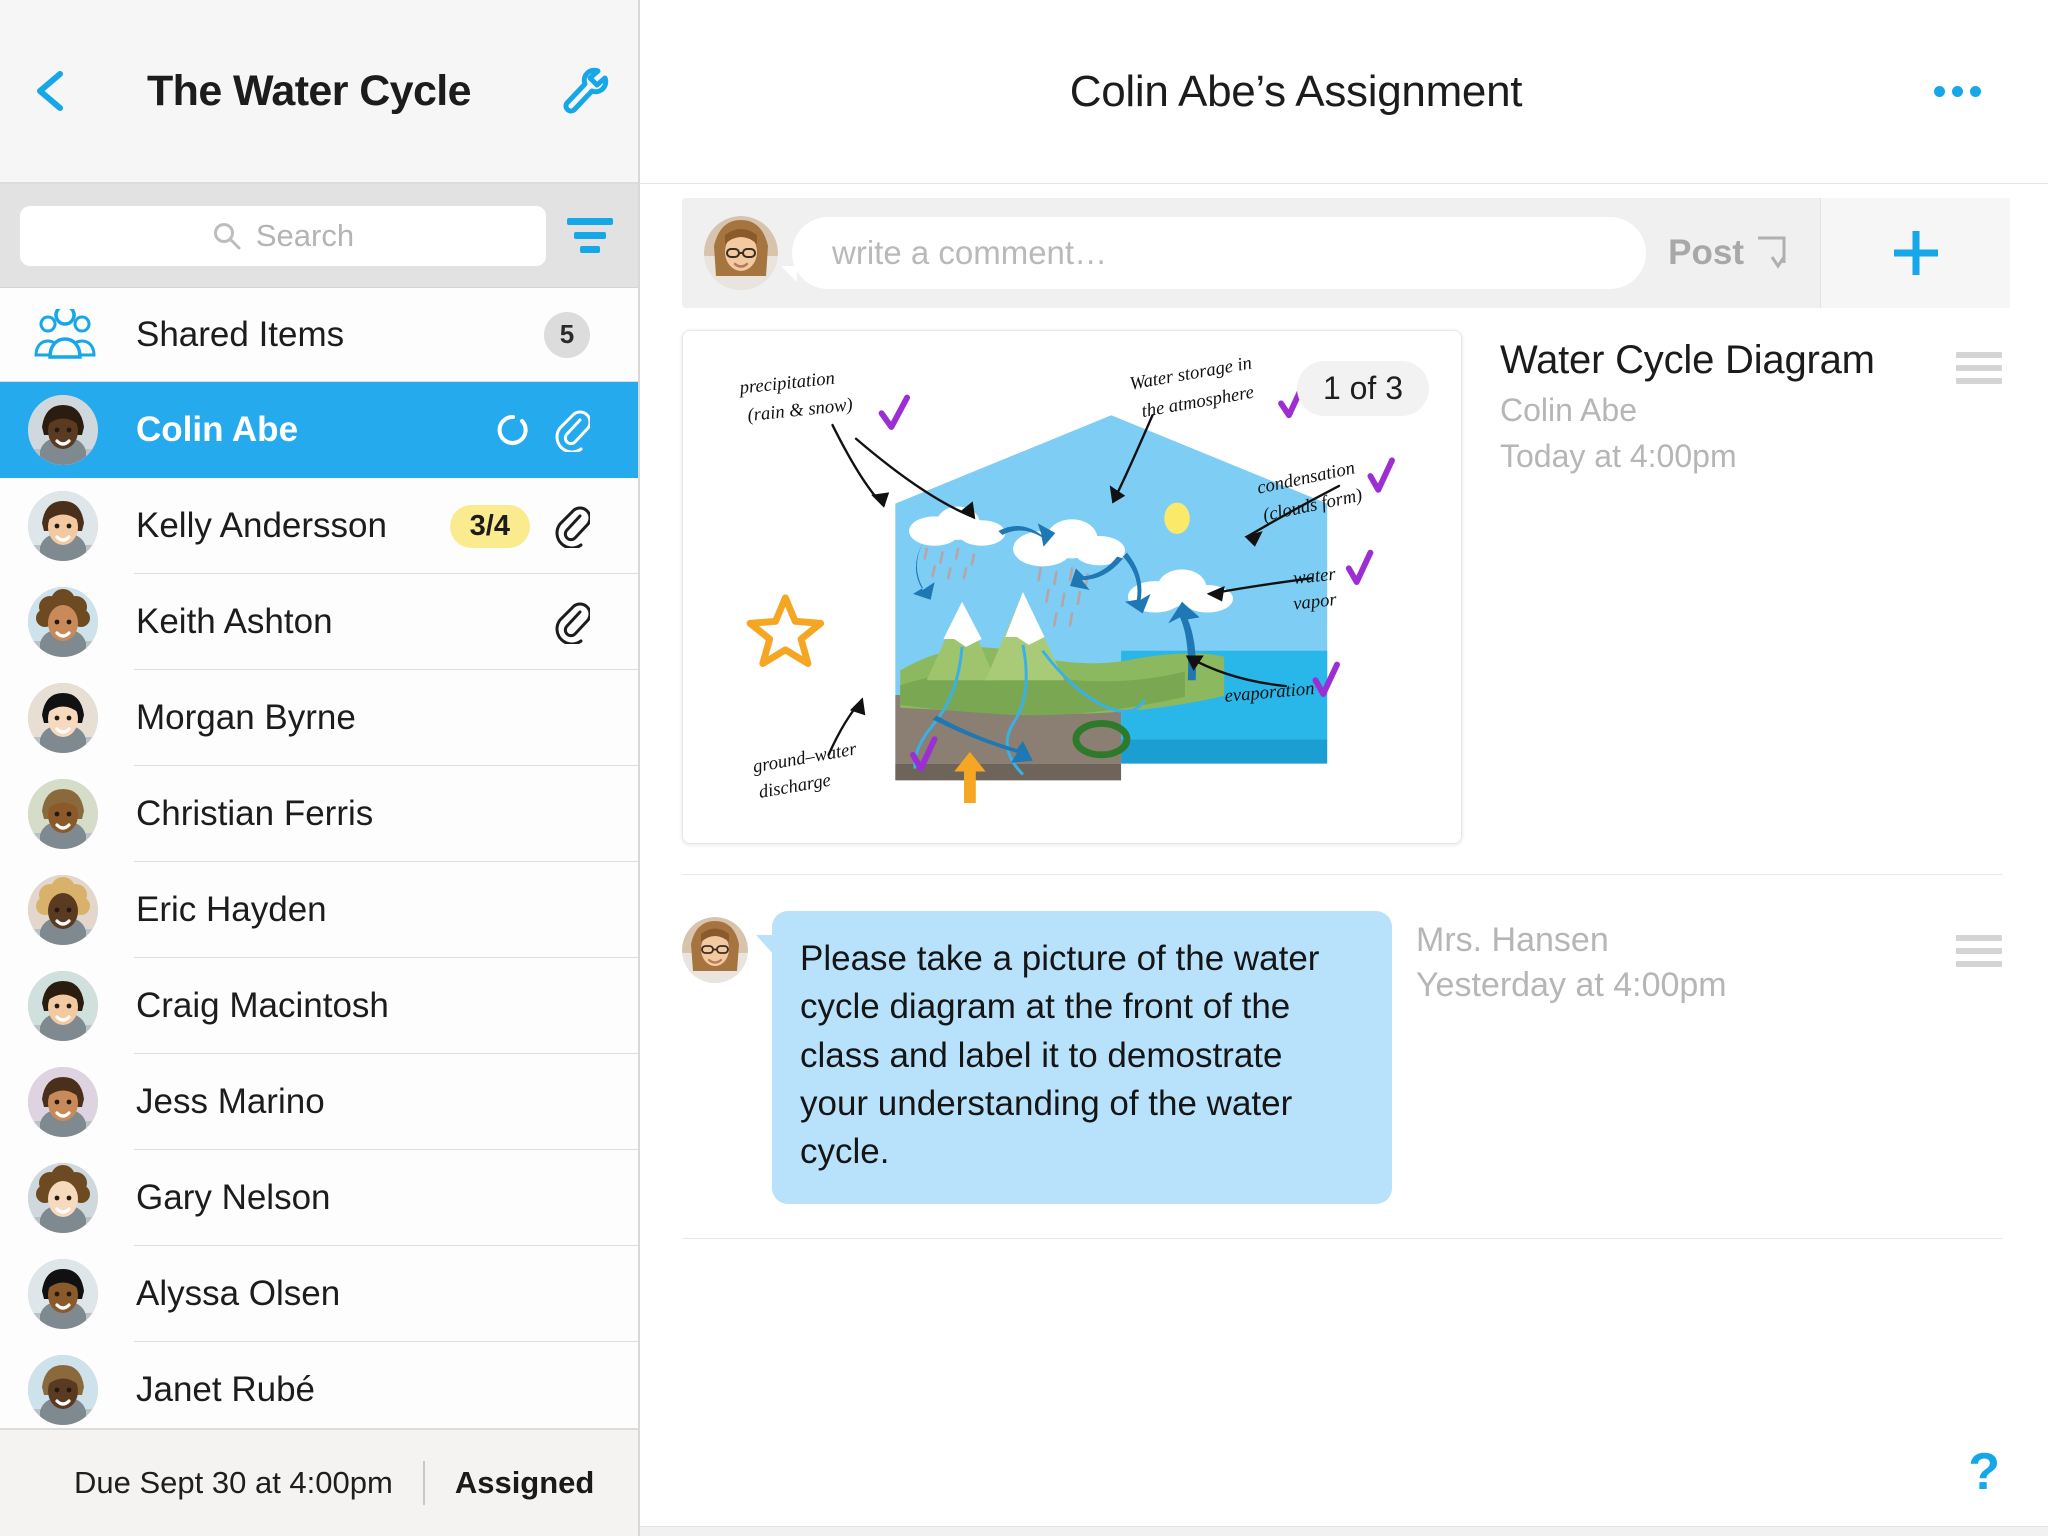 The width and height of the screenshot is (2048, 1536). I want to click on comment-compose-bar: write a comment… Post, so click(1346, 253).